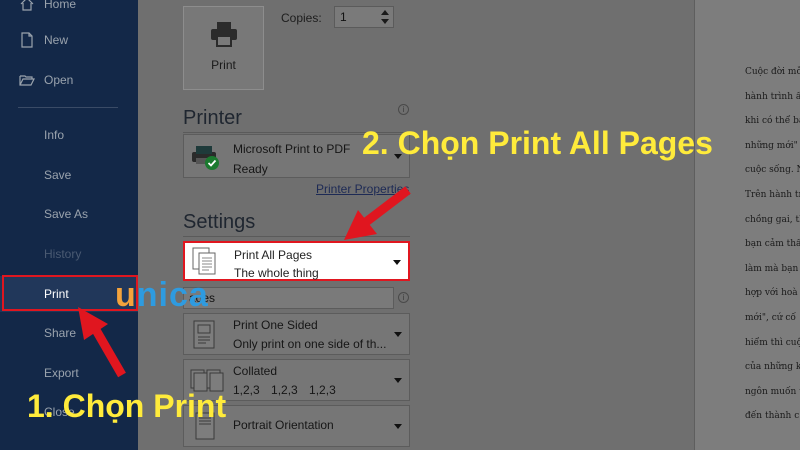 Image resolution: width=800 pixels, height=450 pixels. What do you see at coordinates (772, 72) in the screenshot?
I see `preview-line: Cuộc đời mỗ` at bounding box center [772, 72].